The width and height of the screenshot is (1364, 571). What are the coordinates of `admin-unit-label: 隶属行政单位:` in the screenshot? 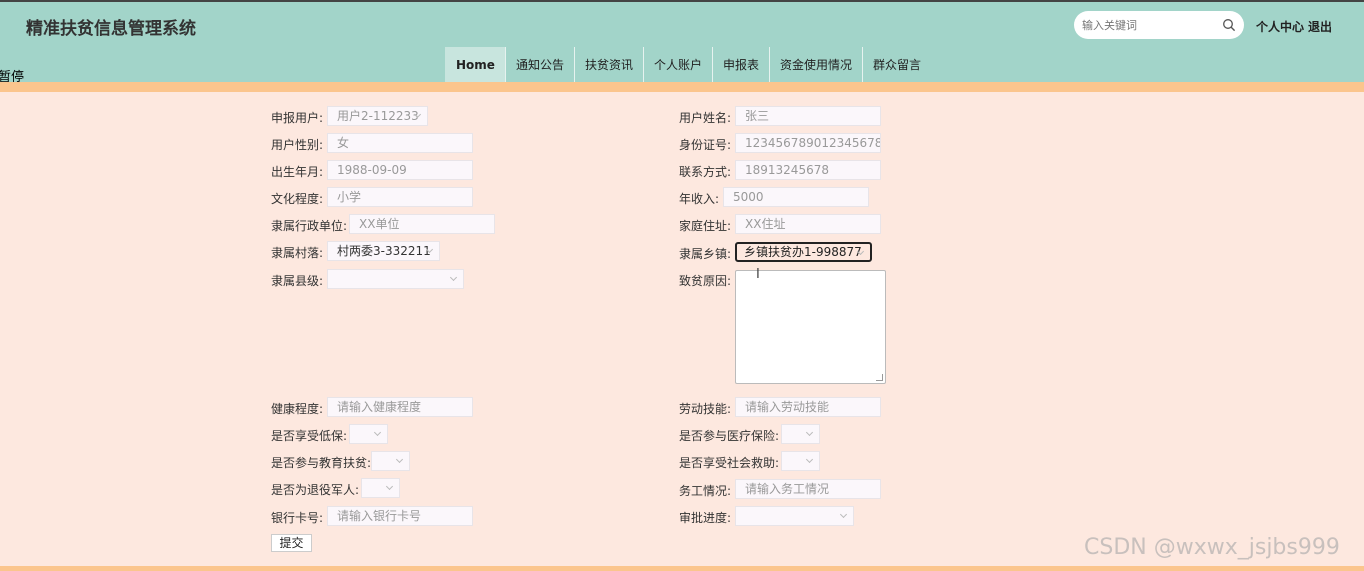 It's located at (309, 226).